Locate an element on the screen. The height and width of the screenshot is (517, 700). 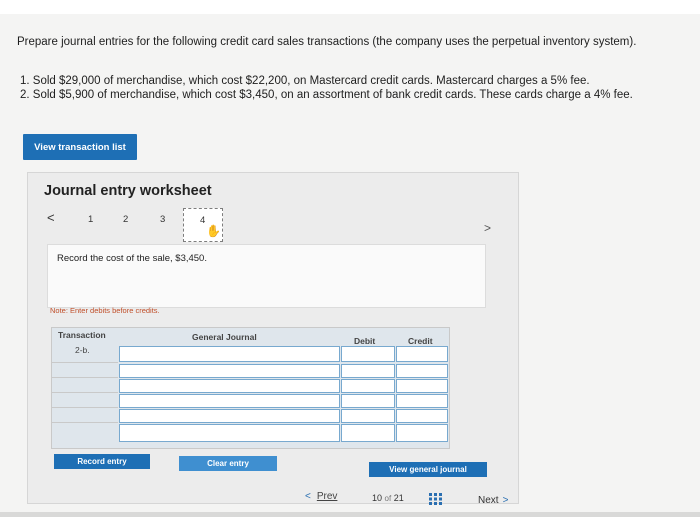
step-tab-2: 2 is located at coordinates (125, 219).